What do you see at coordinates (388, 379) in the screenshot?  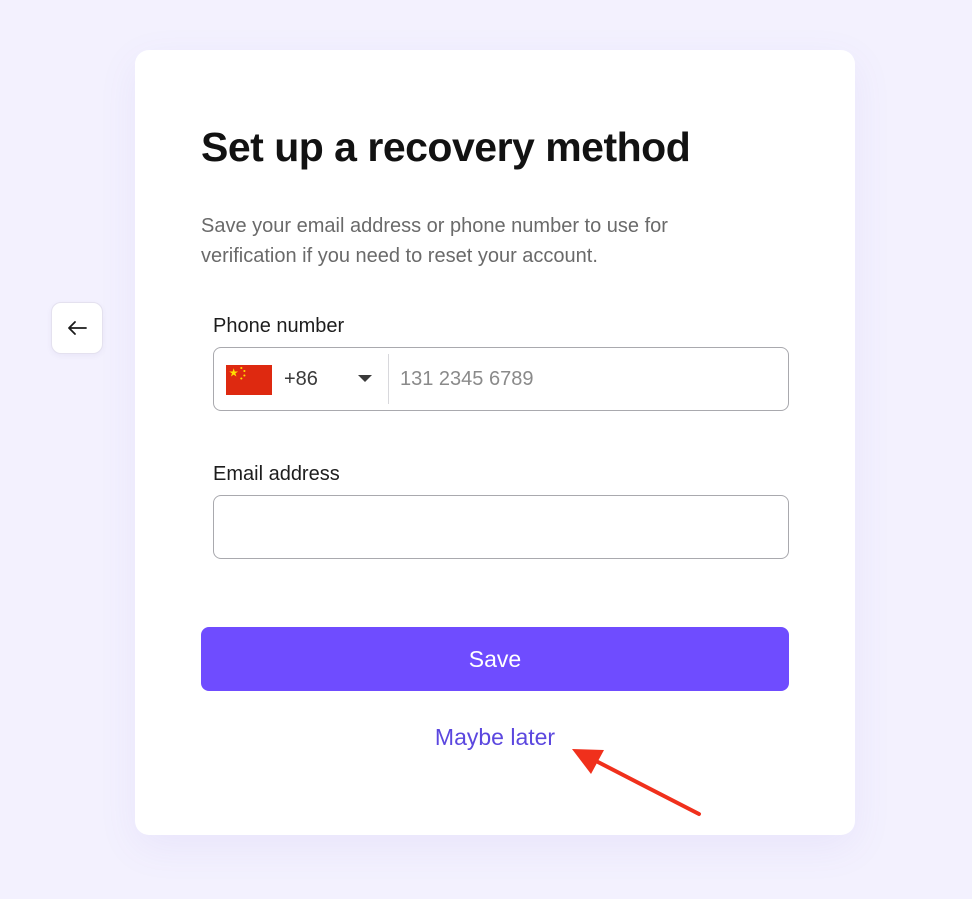 I see `field-divider` at bounding box center [388, 379].